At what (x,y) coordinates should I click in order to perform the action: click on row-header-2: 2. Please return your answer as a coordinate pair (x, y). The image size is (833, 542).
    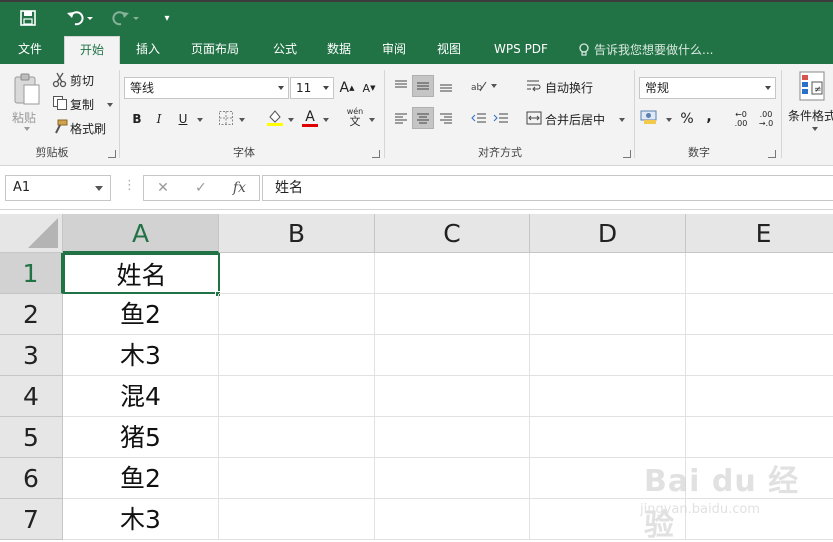
    Looking at the image, I should click on (31, 314).